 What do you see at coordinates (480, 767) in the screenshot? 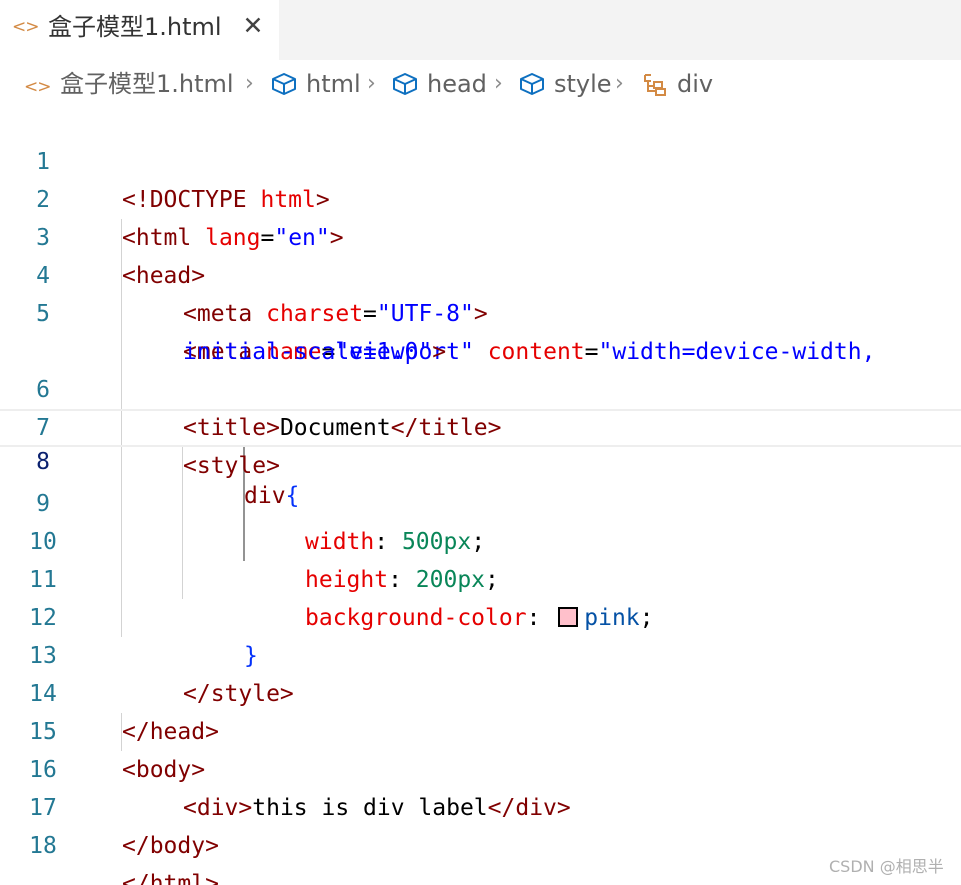
I see `code-line: 16 <div>this is div label</div>` at bounding box center [480, 767].